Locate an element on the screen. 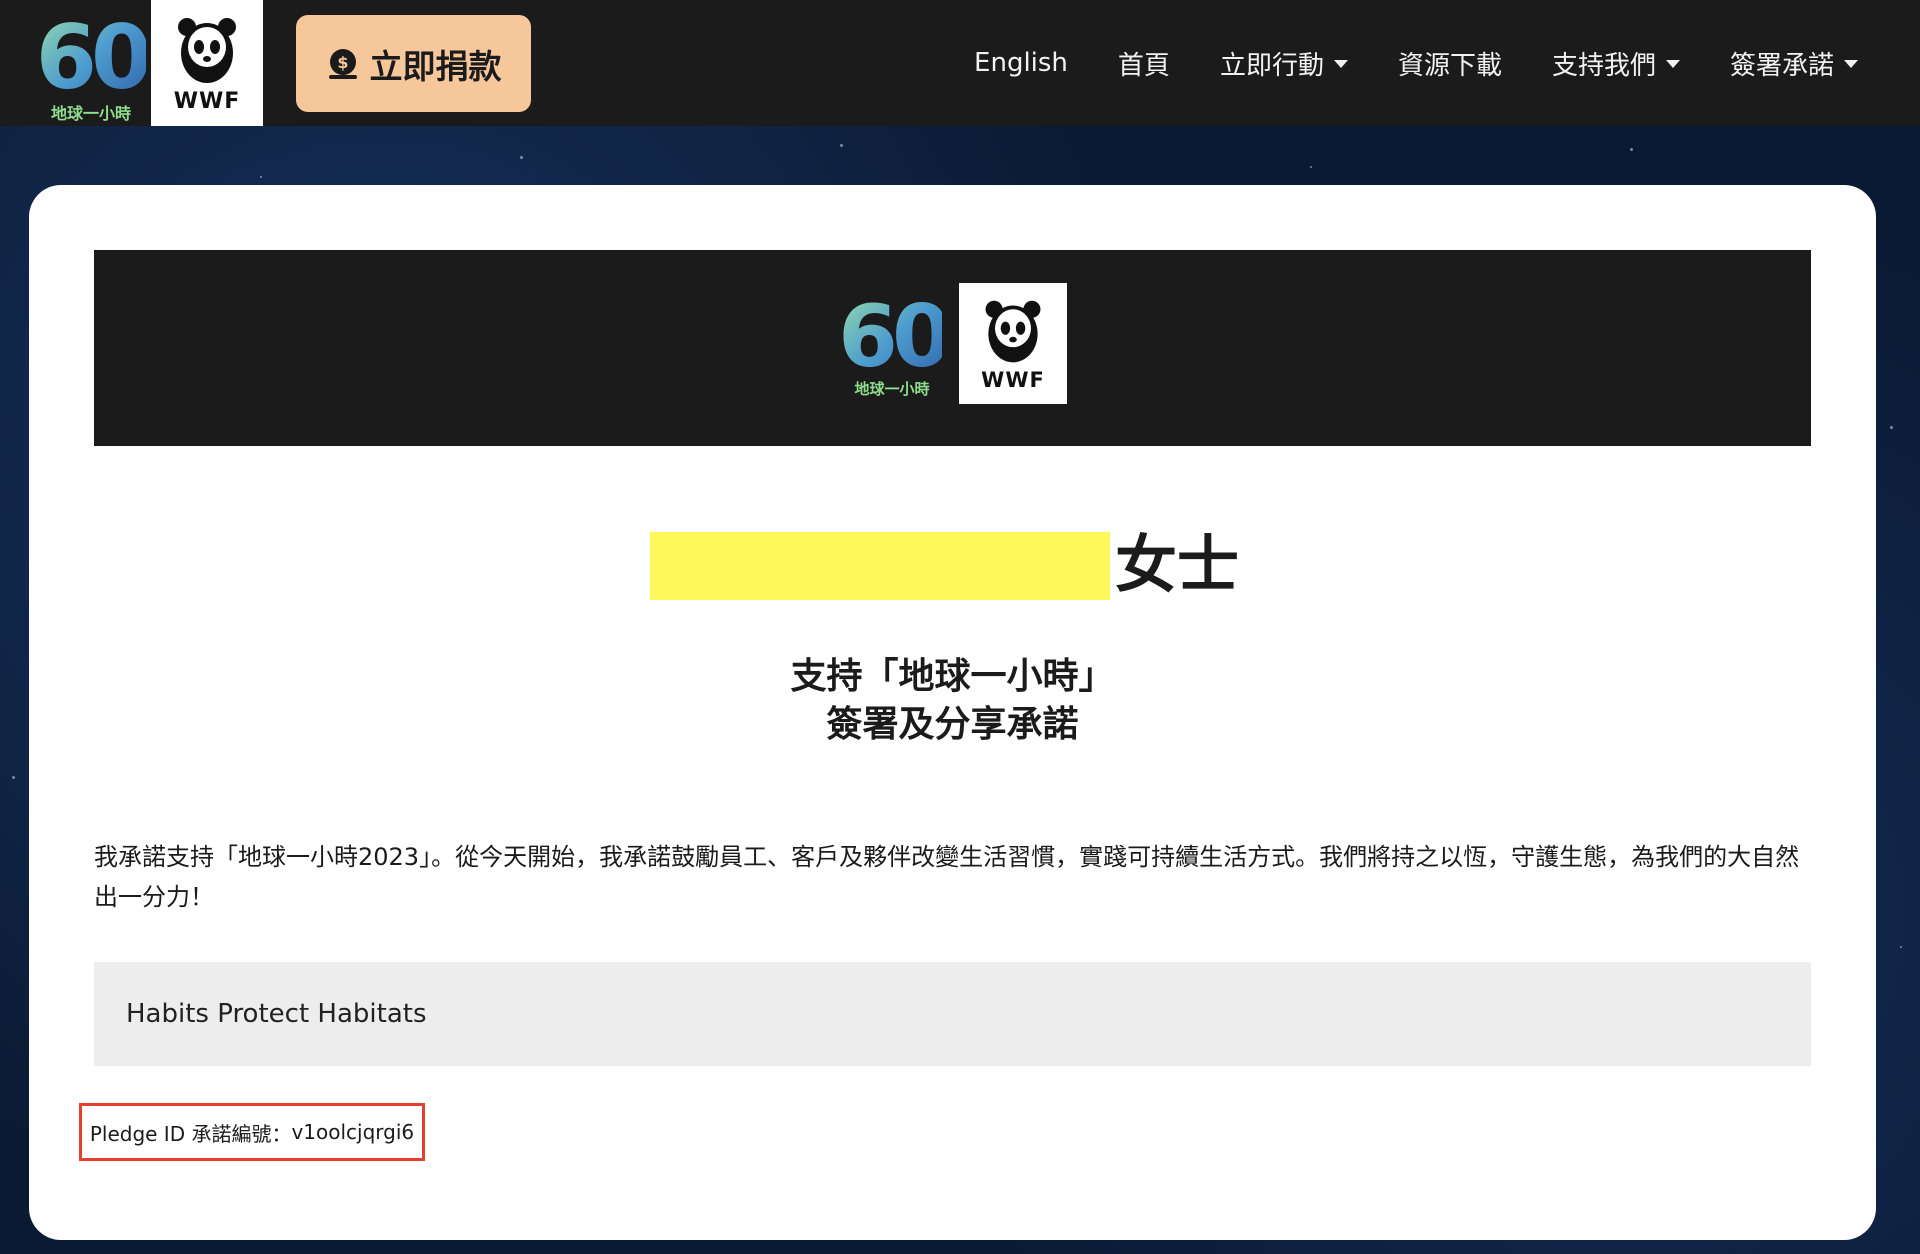  pledge-banner: 60 地球一小時 WWF is located at coordinates (952, 348).